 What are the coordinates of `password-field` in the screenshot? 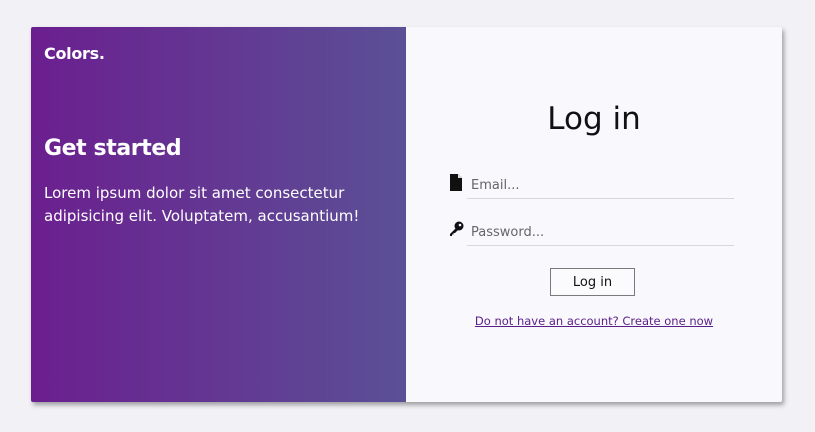 It's located at (591, 232).